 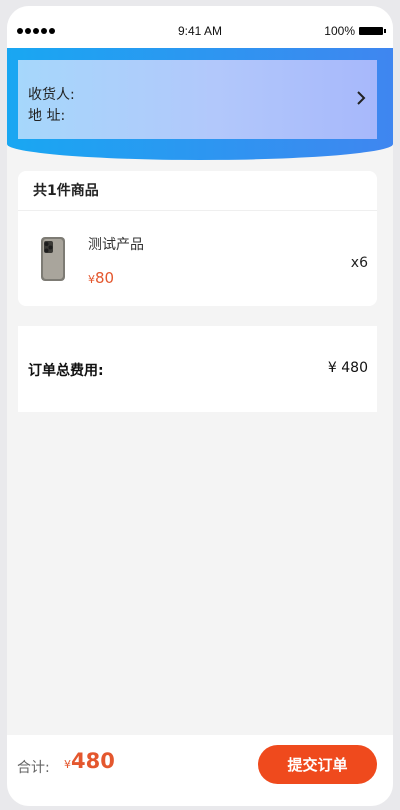 What do you see at coordinates (339, 31) in the screenshot?
I see `battery-percent: 100%` at bounding box center [339, 31].